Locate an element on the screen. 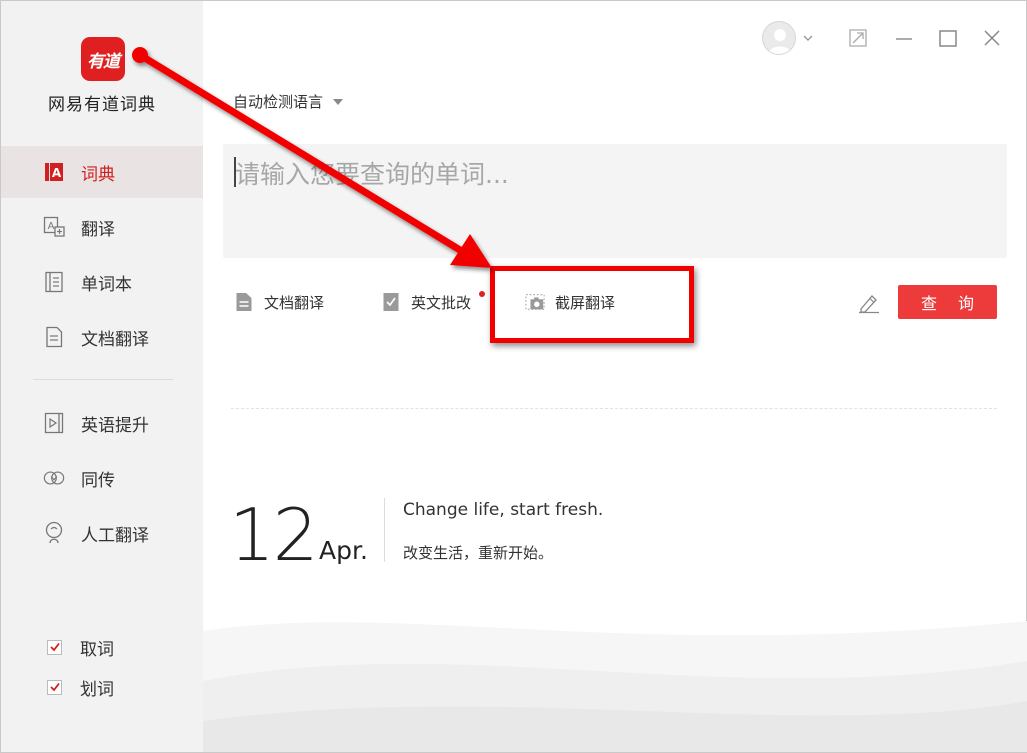 Image resolution: width=1027 pixels, height=753 pixels. minimize-icon is located at coordinates (904, 38).